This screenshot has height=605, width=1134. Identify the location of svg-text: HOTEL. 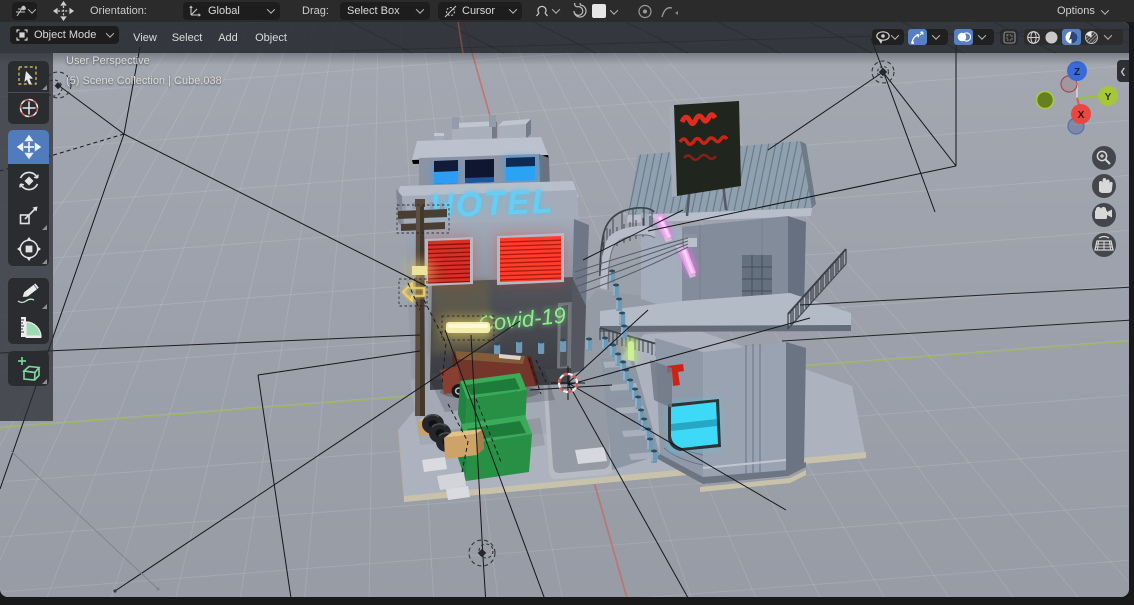
(491, 203).